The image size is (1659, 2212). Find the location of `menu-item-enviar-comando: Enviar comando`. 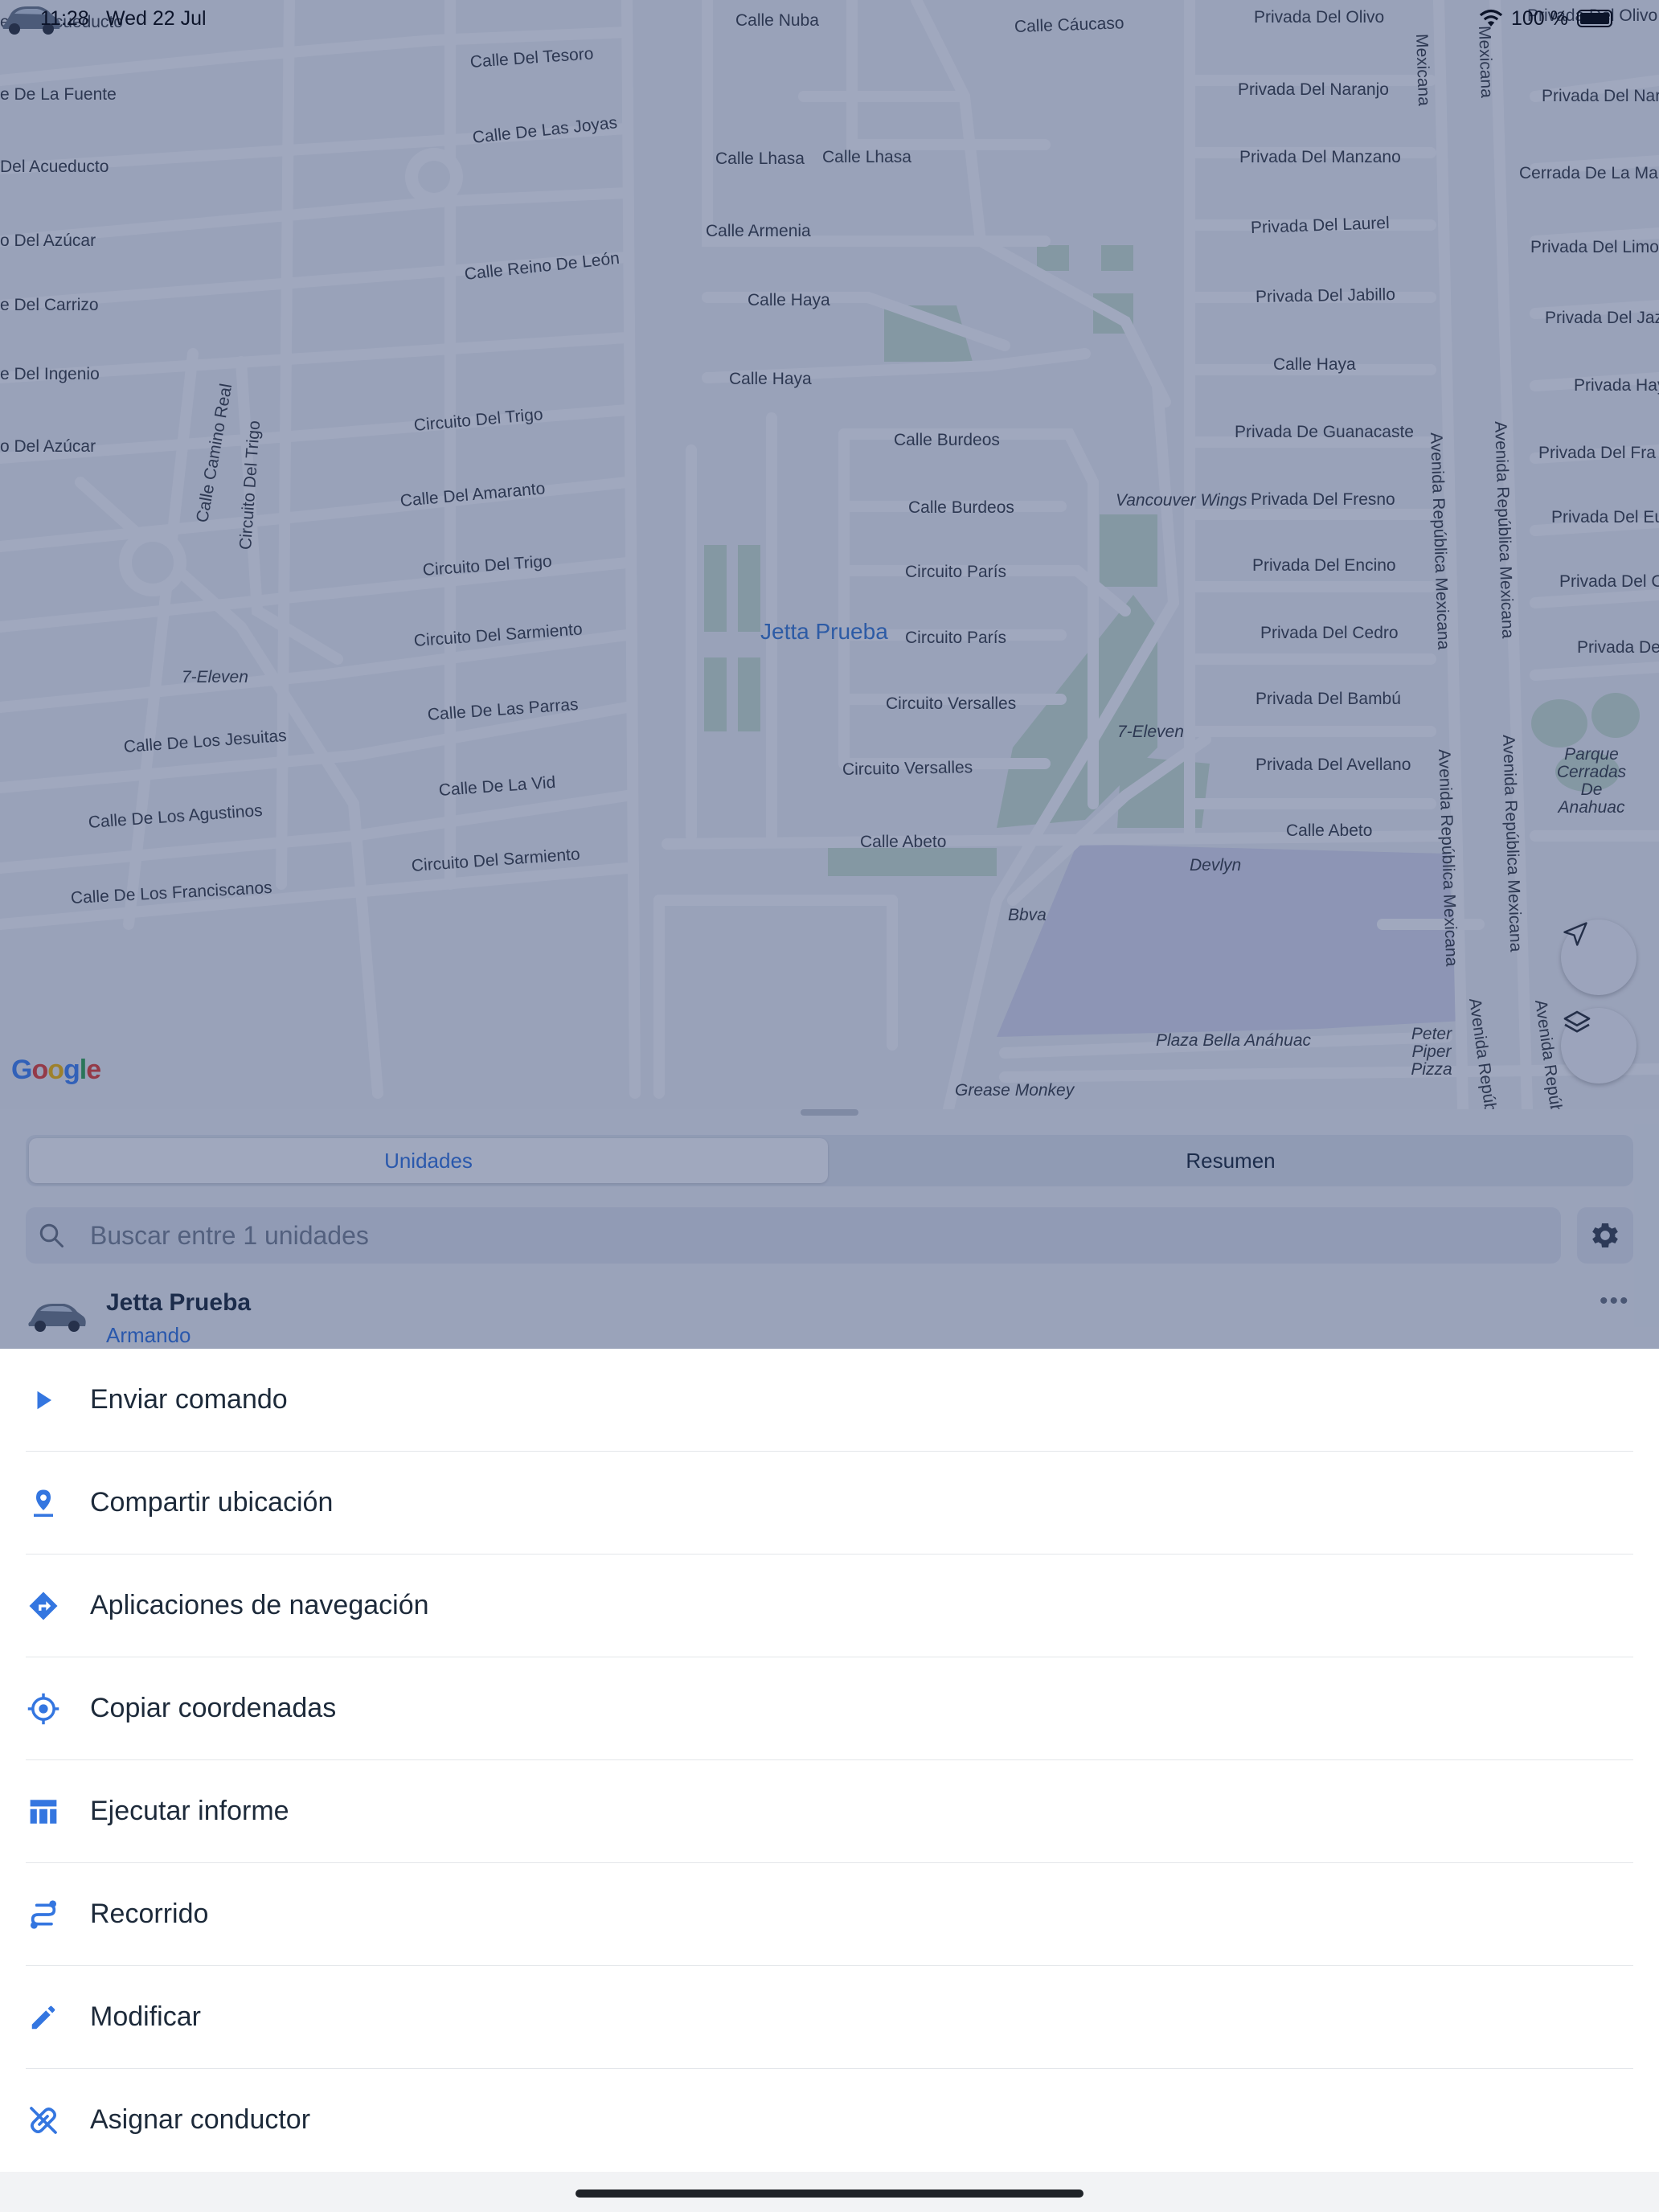

menu-item-enviar-comando: Enviar comando is located at coordinates (829, 1400).